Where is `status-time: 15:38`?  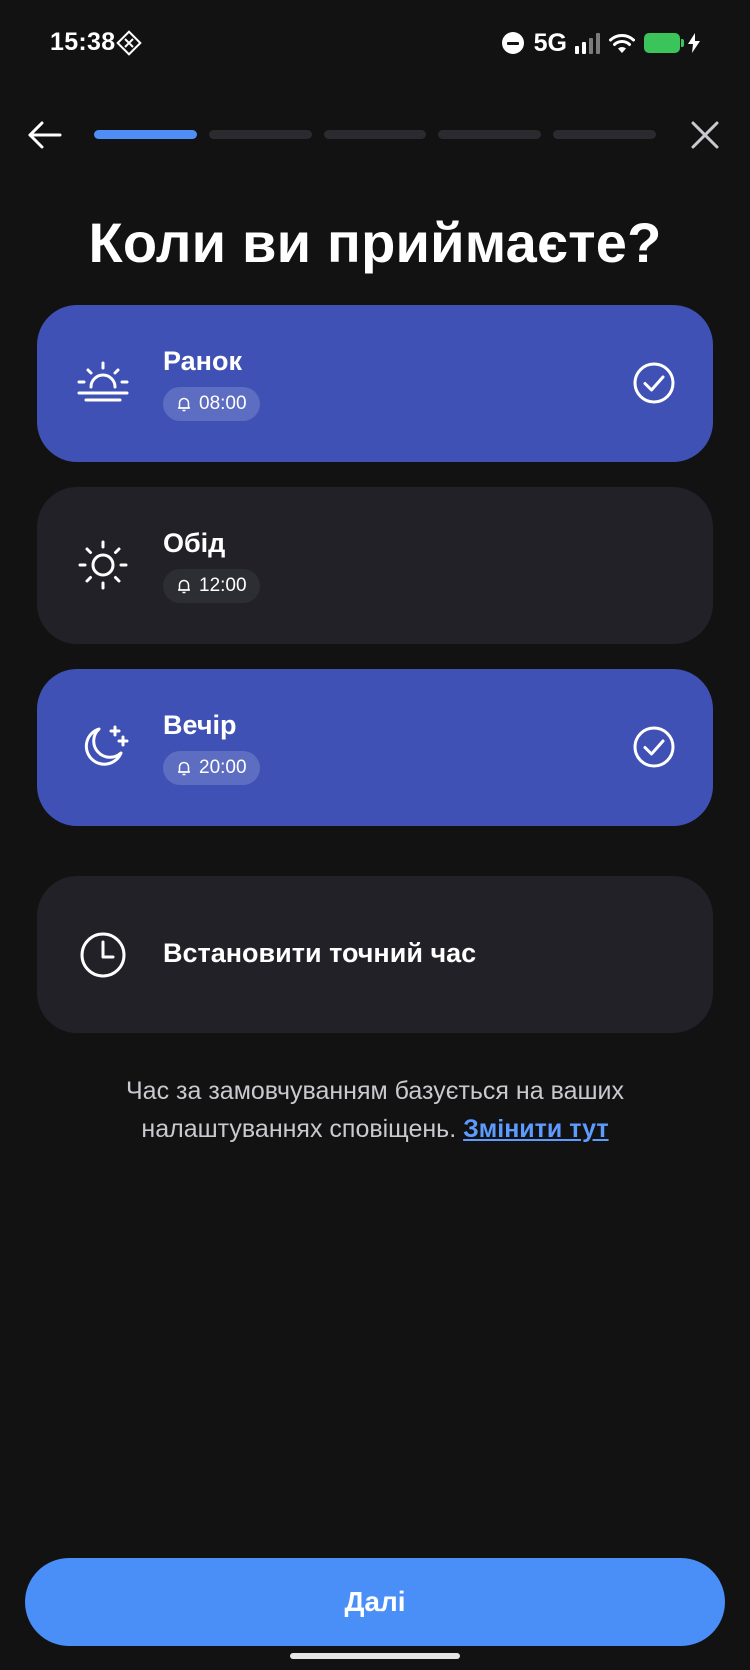
status-time: 15:38 is located at coordinates (83, 42).